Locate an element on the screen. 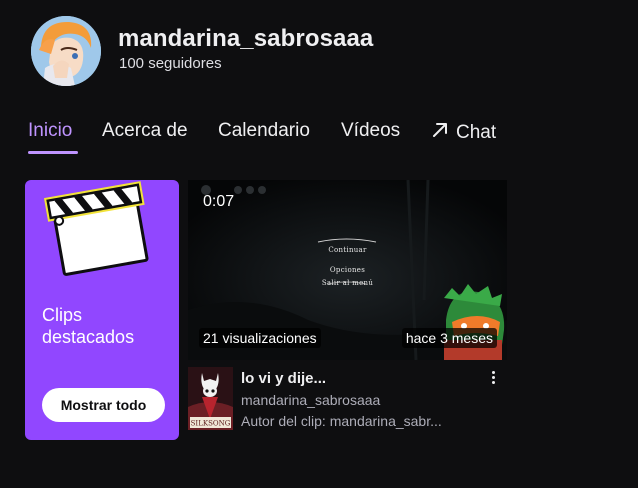 This screenshot has width=638, height=488. show-all-button: Mostrar todo is located at coordinates (103, 405).